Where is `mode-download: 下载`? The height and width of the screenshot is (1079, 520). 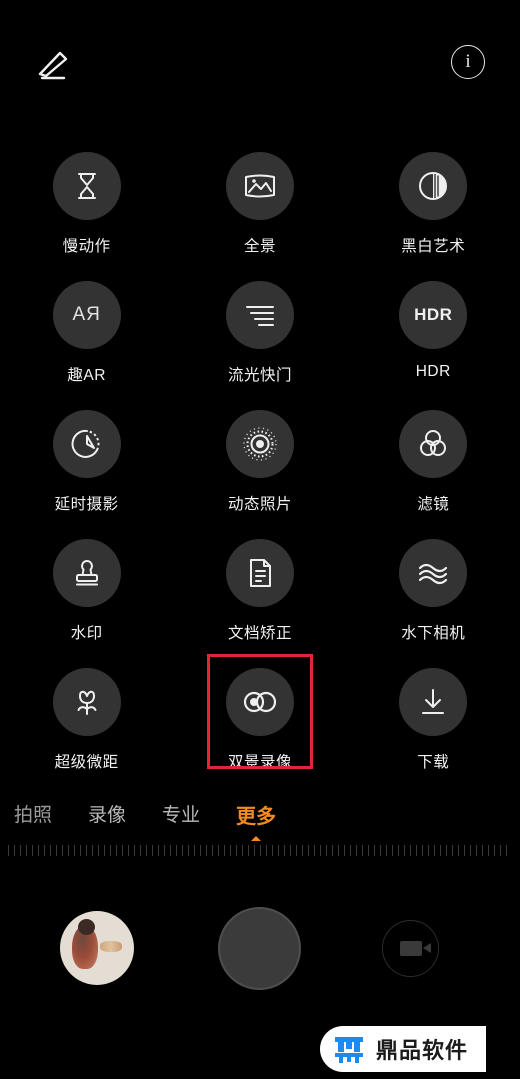
mode-download: 下载 is located at coordinates (433, 732).